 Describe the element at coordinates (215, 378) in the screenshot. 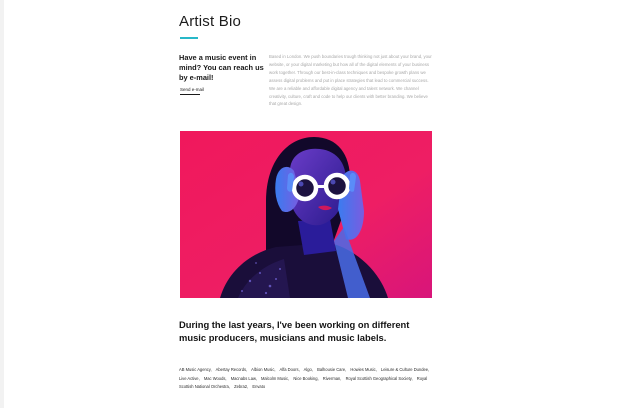

I see `client-item: Mac Woods,` at that location.